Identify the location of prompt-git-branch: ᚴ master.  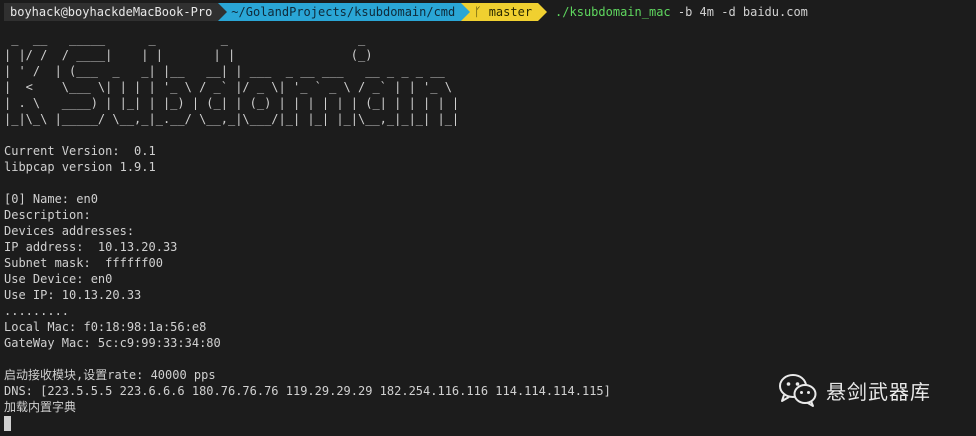
(504, 12).